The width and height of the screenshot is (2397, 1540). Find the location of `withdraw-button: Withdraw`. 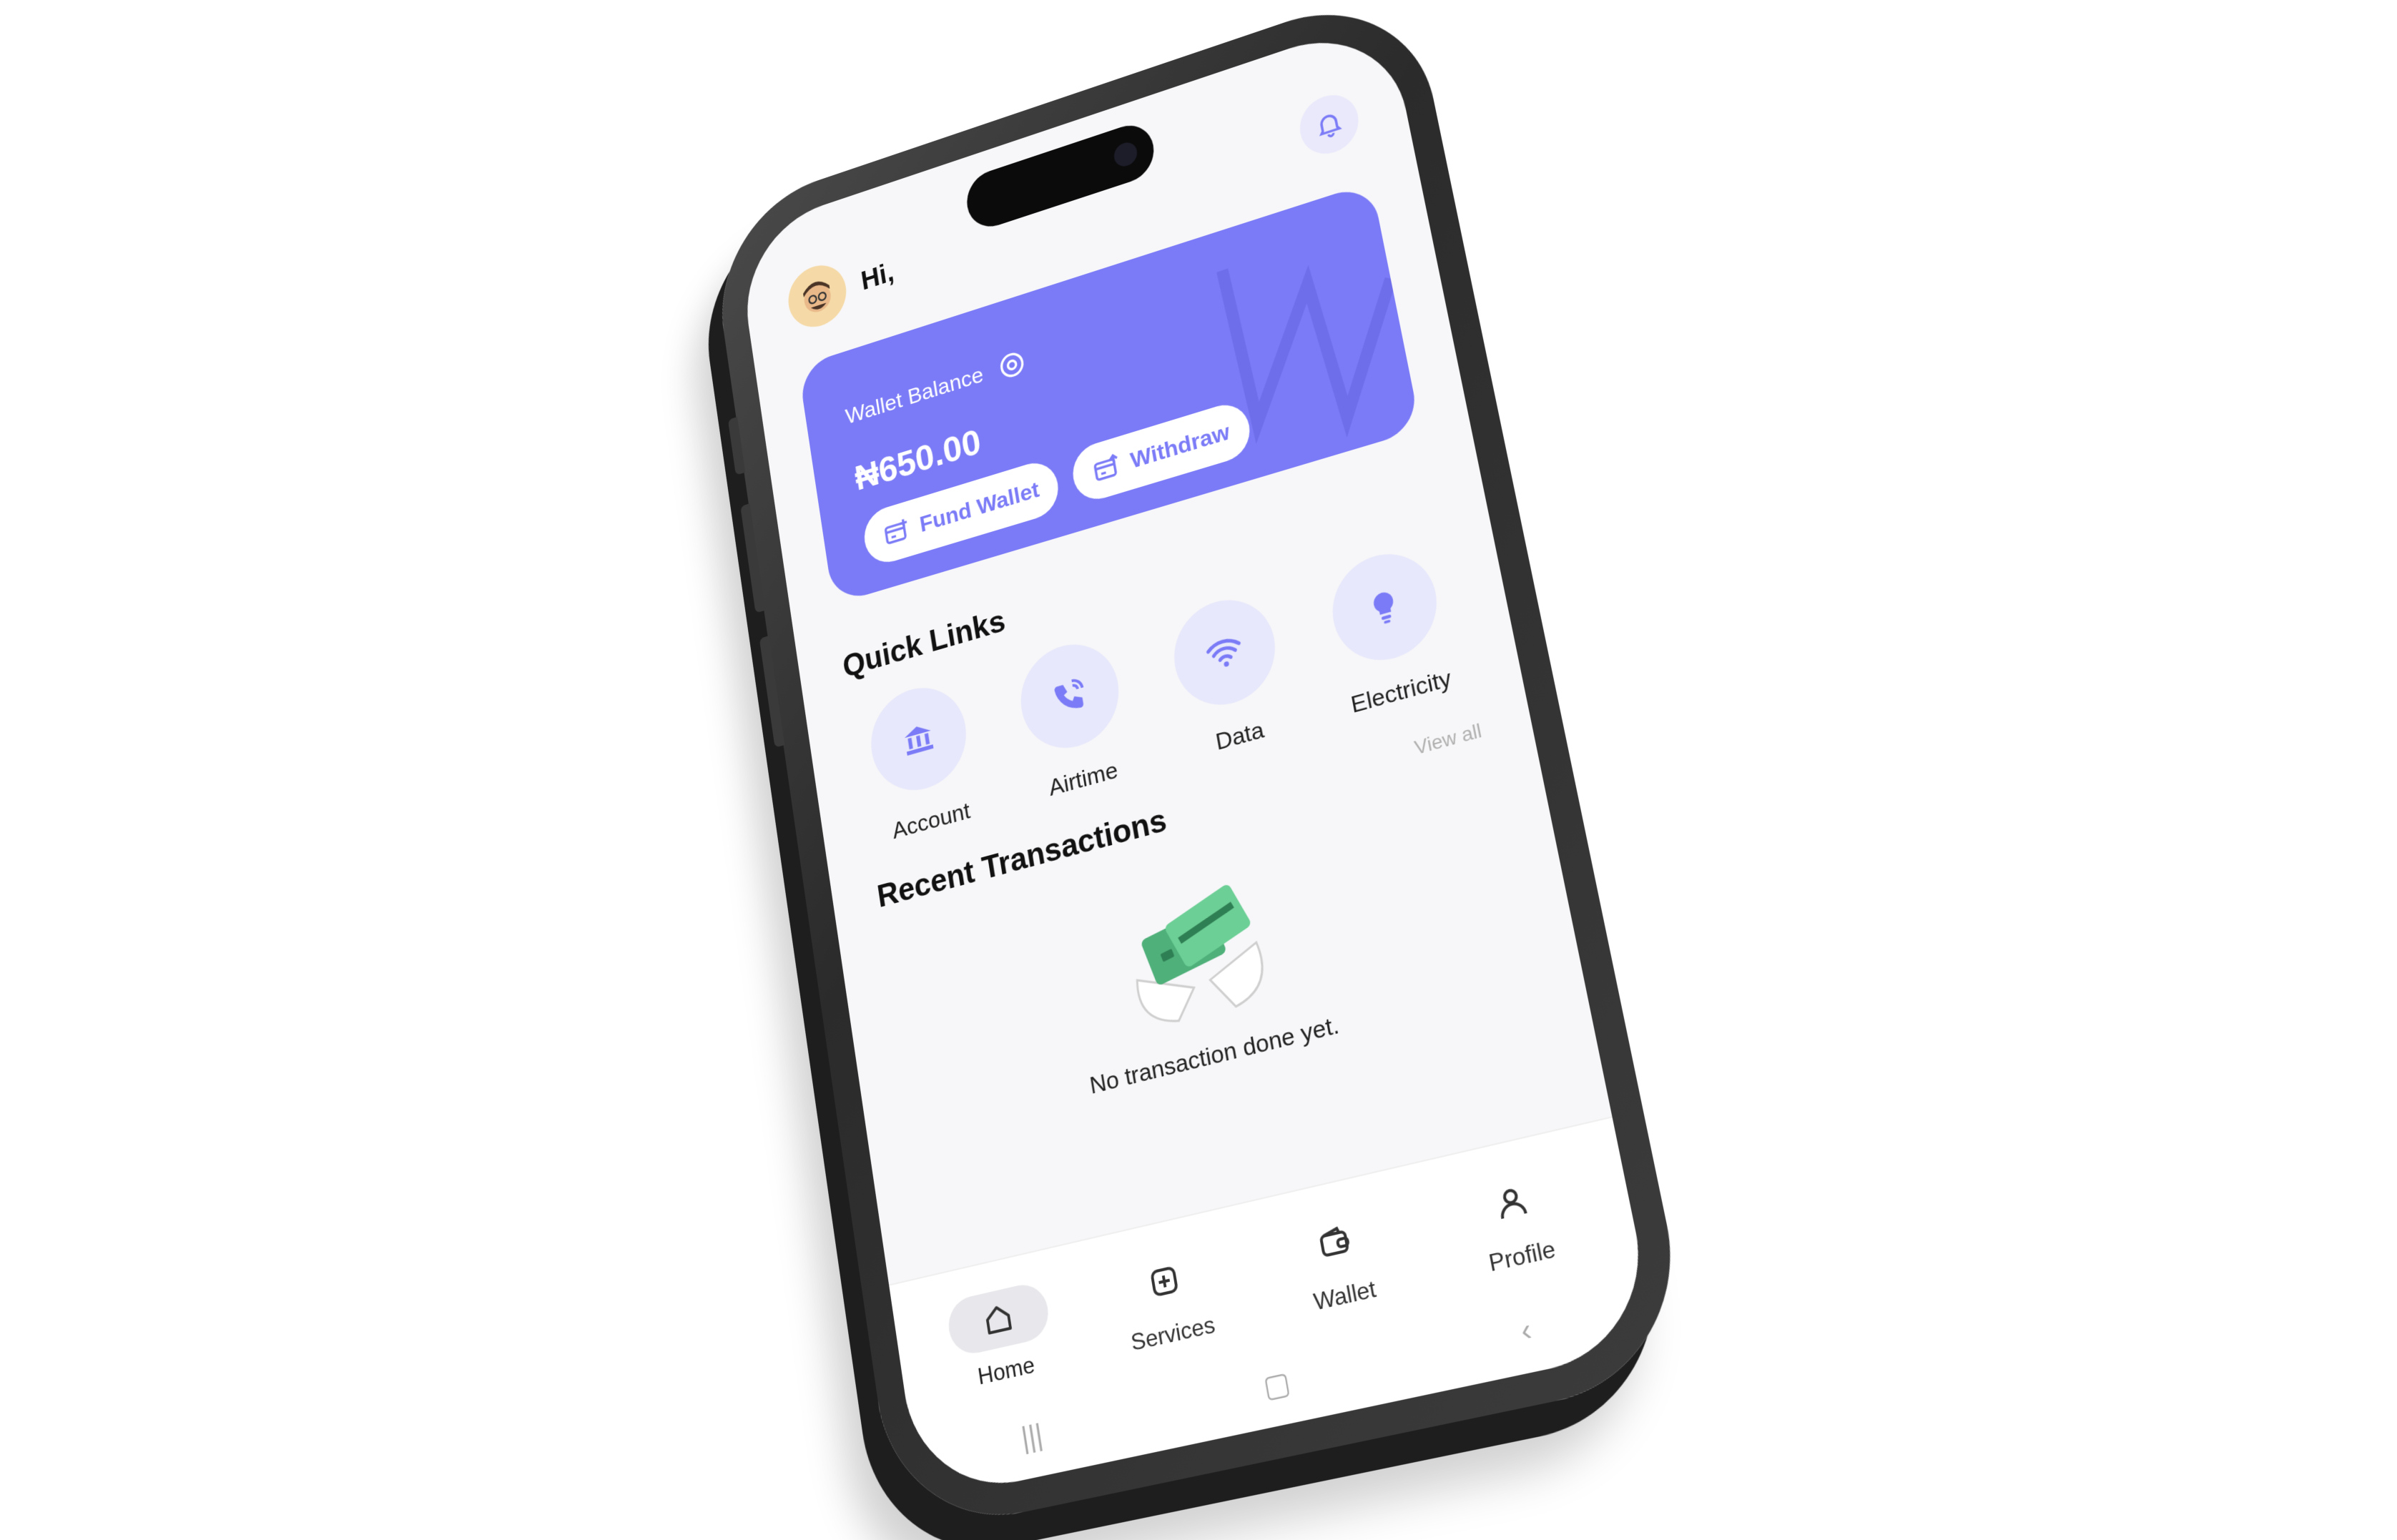

withdraw-button: Withdraw is located at coordinates (1161, 451).